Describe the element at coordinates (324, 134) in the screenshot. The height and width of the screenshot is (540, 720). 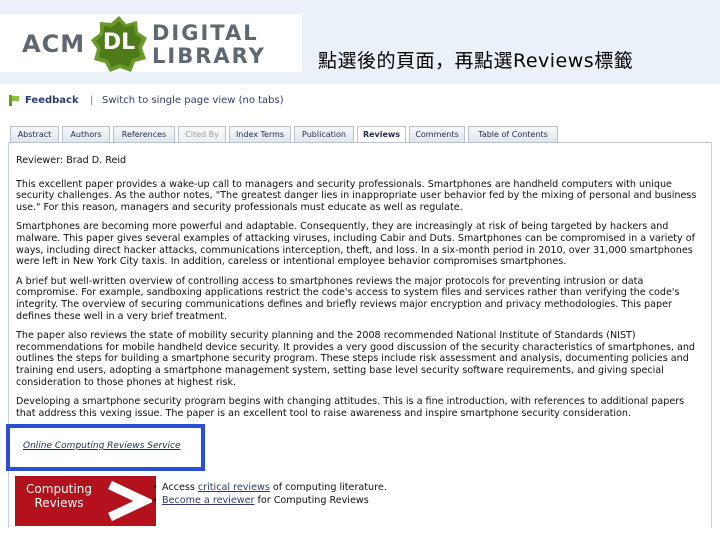
I see `tab-publication: Publication` at that location.